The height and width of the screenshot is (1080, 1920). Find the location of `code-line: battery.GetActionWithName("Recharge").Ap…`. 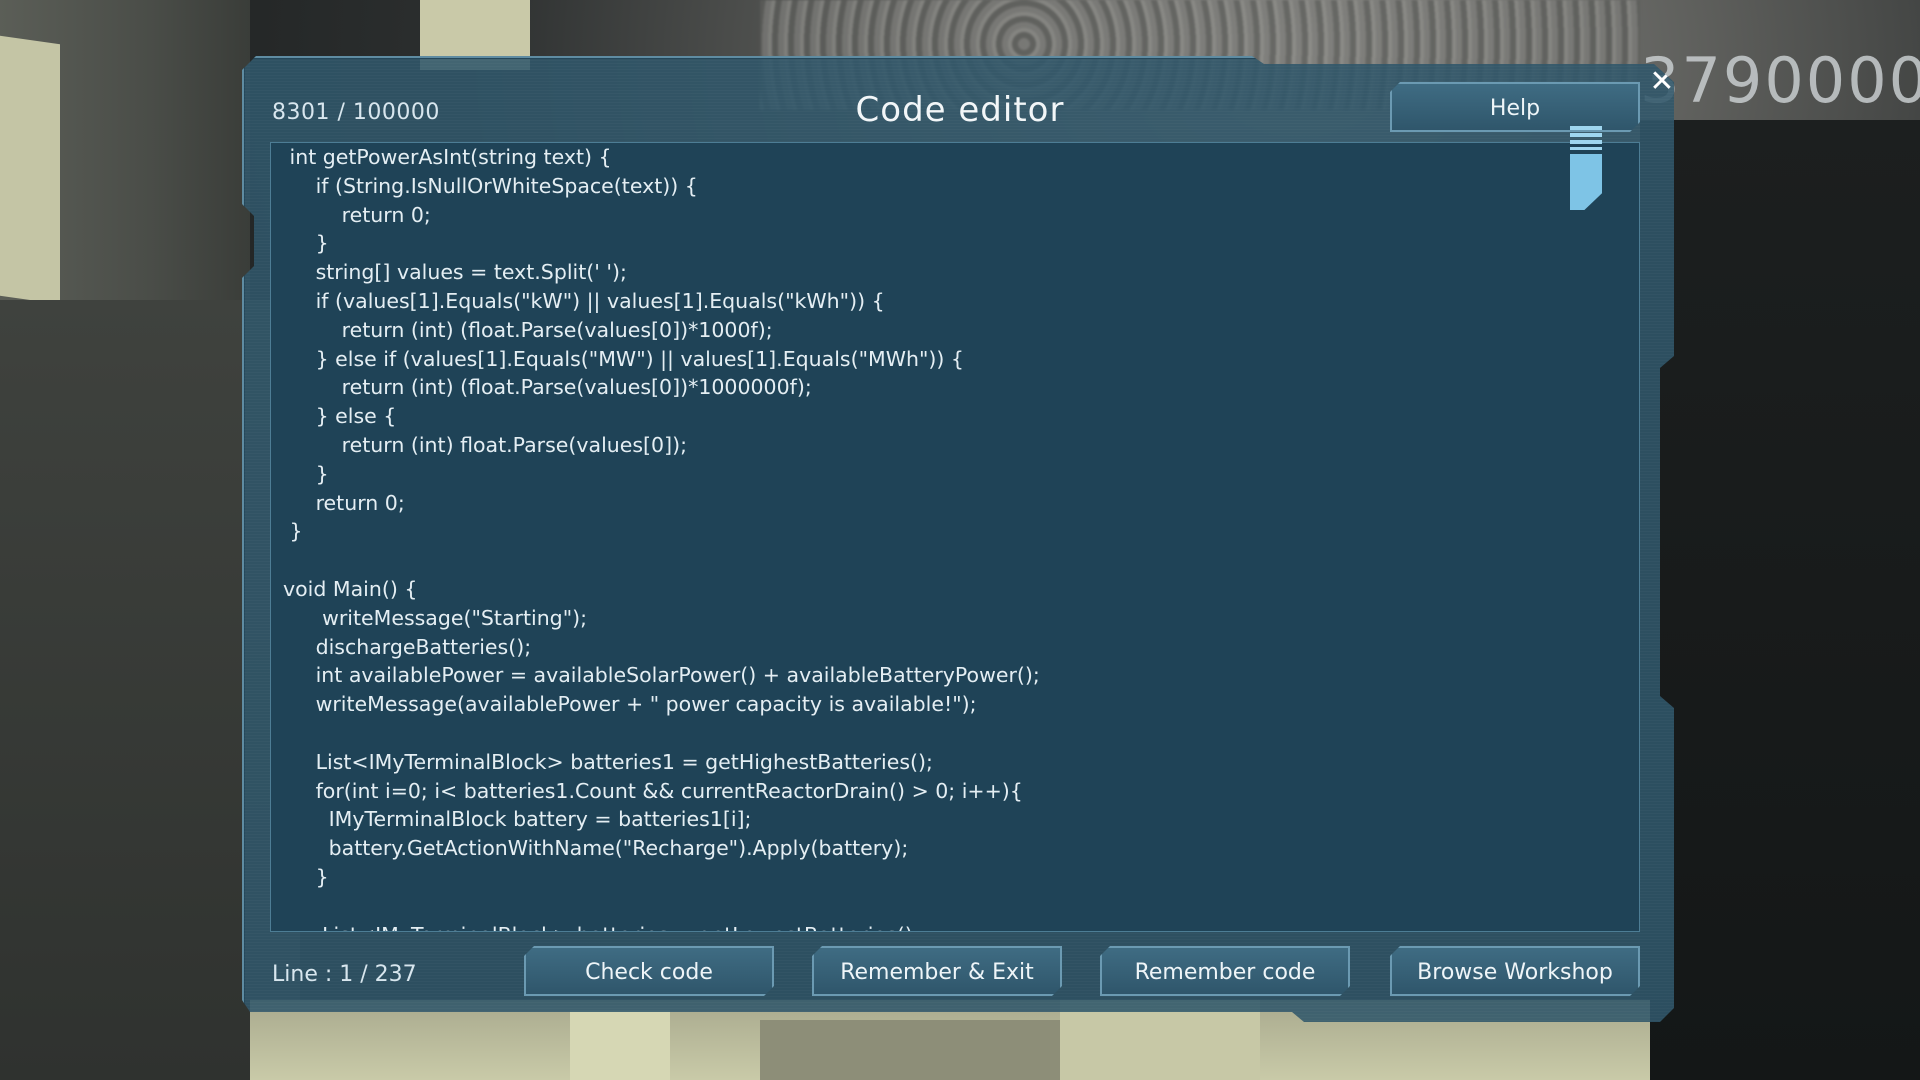

code-line: battery.GetActionWithName("Recharge").Ap… is located at coordinates (596, 848).